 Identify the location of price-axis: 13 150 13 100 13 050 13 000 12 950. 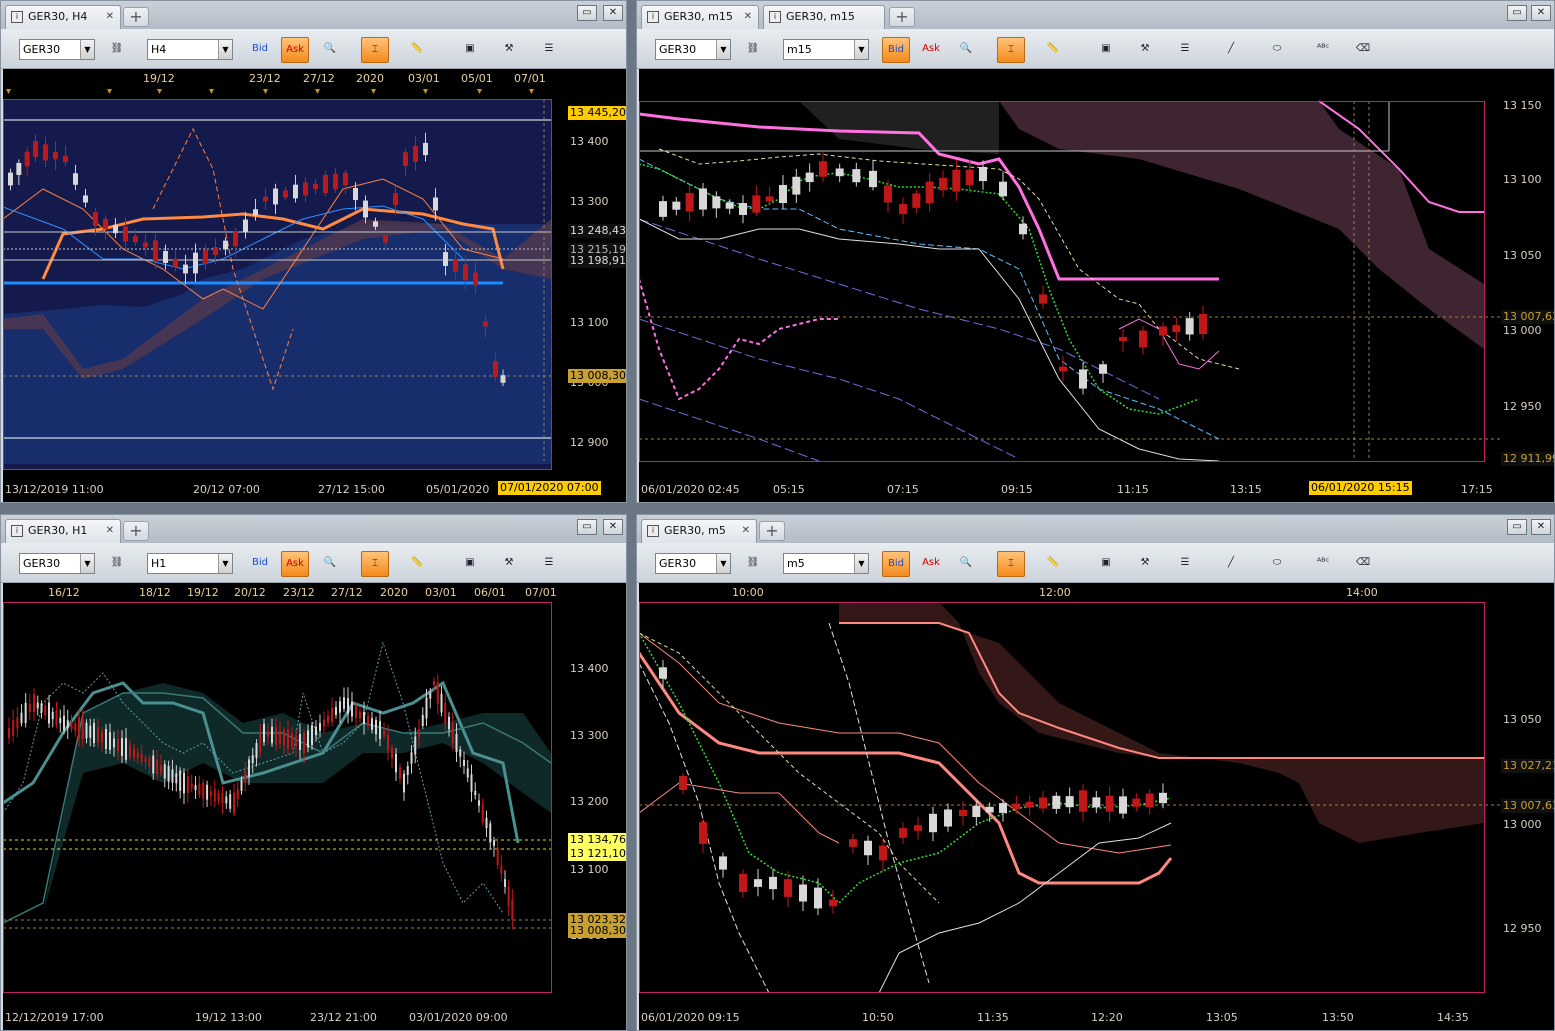
(1522, 256).